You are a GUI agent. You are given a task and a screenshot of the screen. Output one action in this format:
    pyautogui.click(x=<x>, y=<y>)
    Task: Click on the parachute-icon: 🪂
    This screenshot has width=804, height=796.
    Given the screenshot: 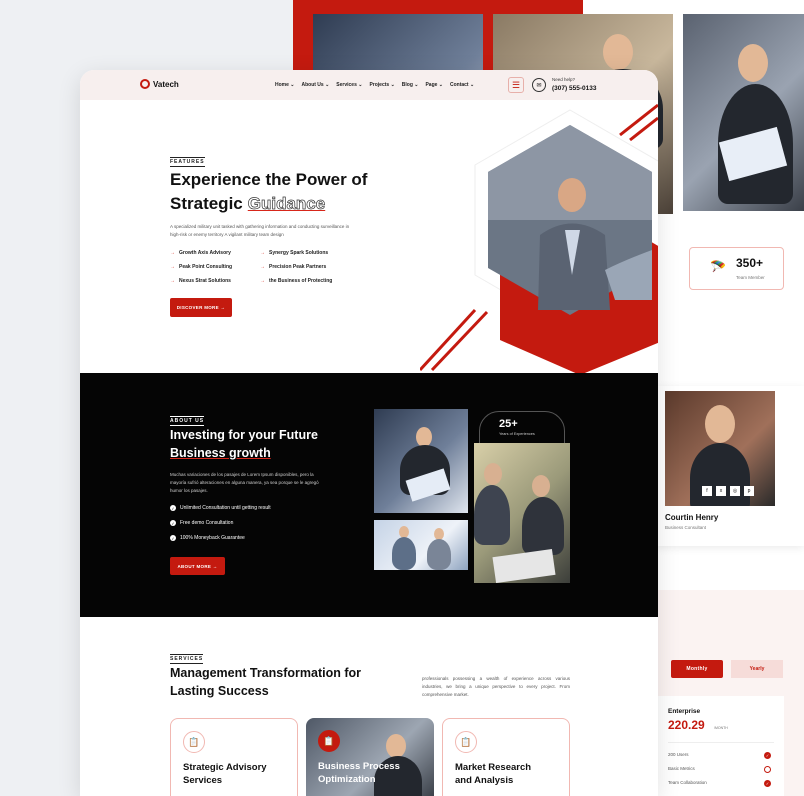 What is the action you would take?
    pyautogui.click(x=718, y=266)
    